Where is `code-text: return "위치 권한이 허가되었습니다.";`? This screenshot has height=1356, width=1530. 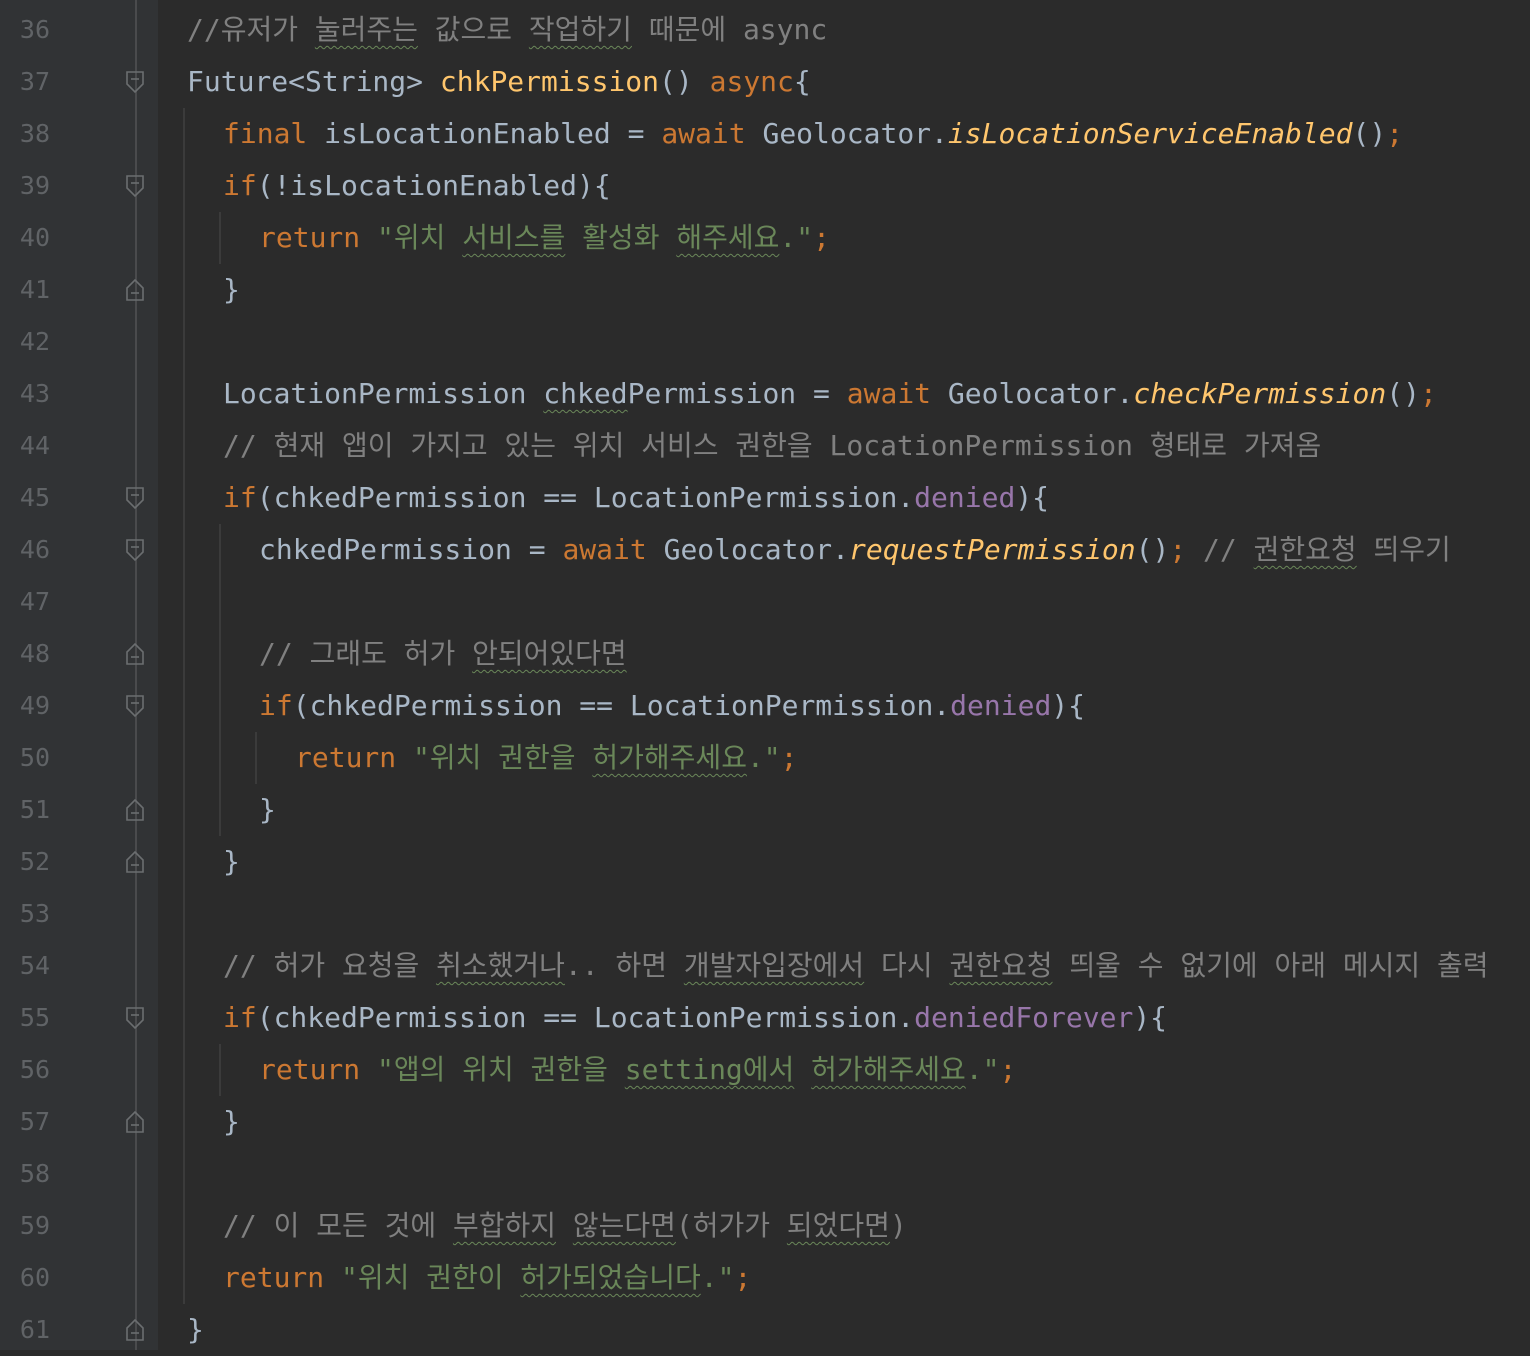
code-text: return "위치 권한이 허가되었습니다."; is located at coordinates (487, 1278).